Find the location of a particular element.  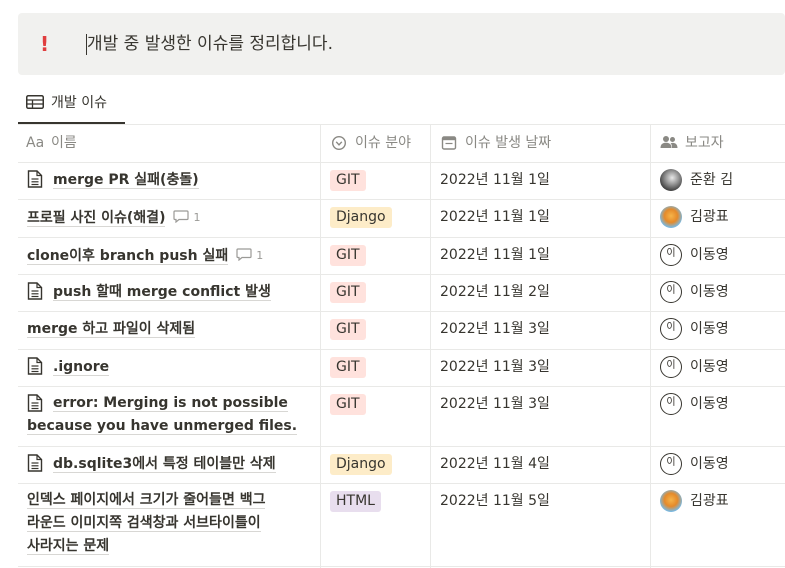

page-title-text: .ignore is located at coordinates (81, 367).